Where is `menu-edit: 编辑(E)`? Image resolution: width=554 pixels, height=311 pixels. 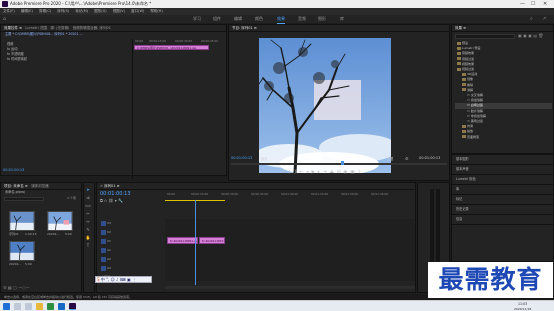 menu-edit: 编辑(E) is located at coordinates (27, 11).